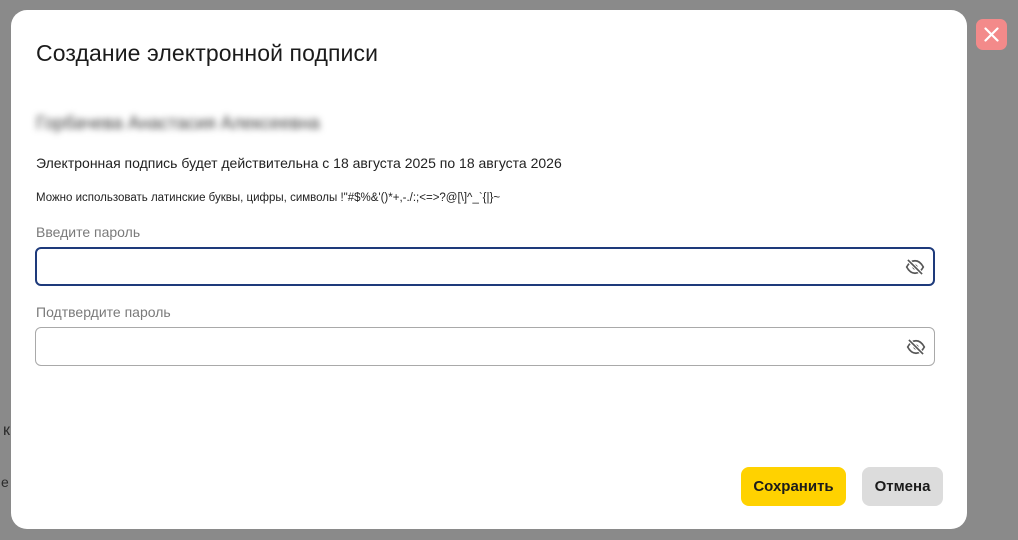  What do you see at coordinates (466, 346) in the screenshot?
I see `confirm-password-input` at bounding box center [466, 346].